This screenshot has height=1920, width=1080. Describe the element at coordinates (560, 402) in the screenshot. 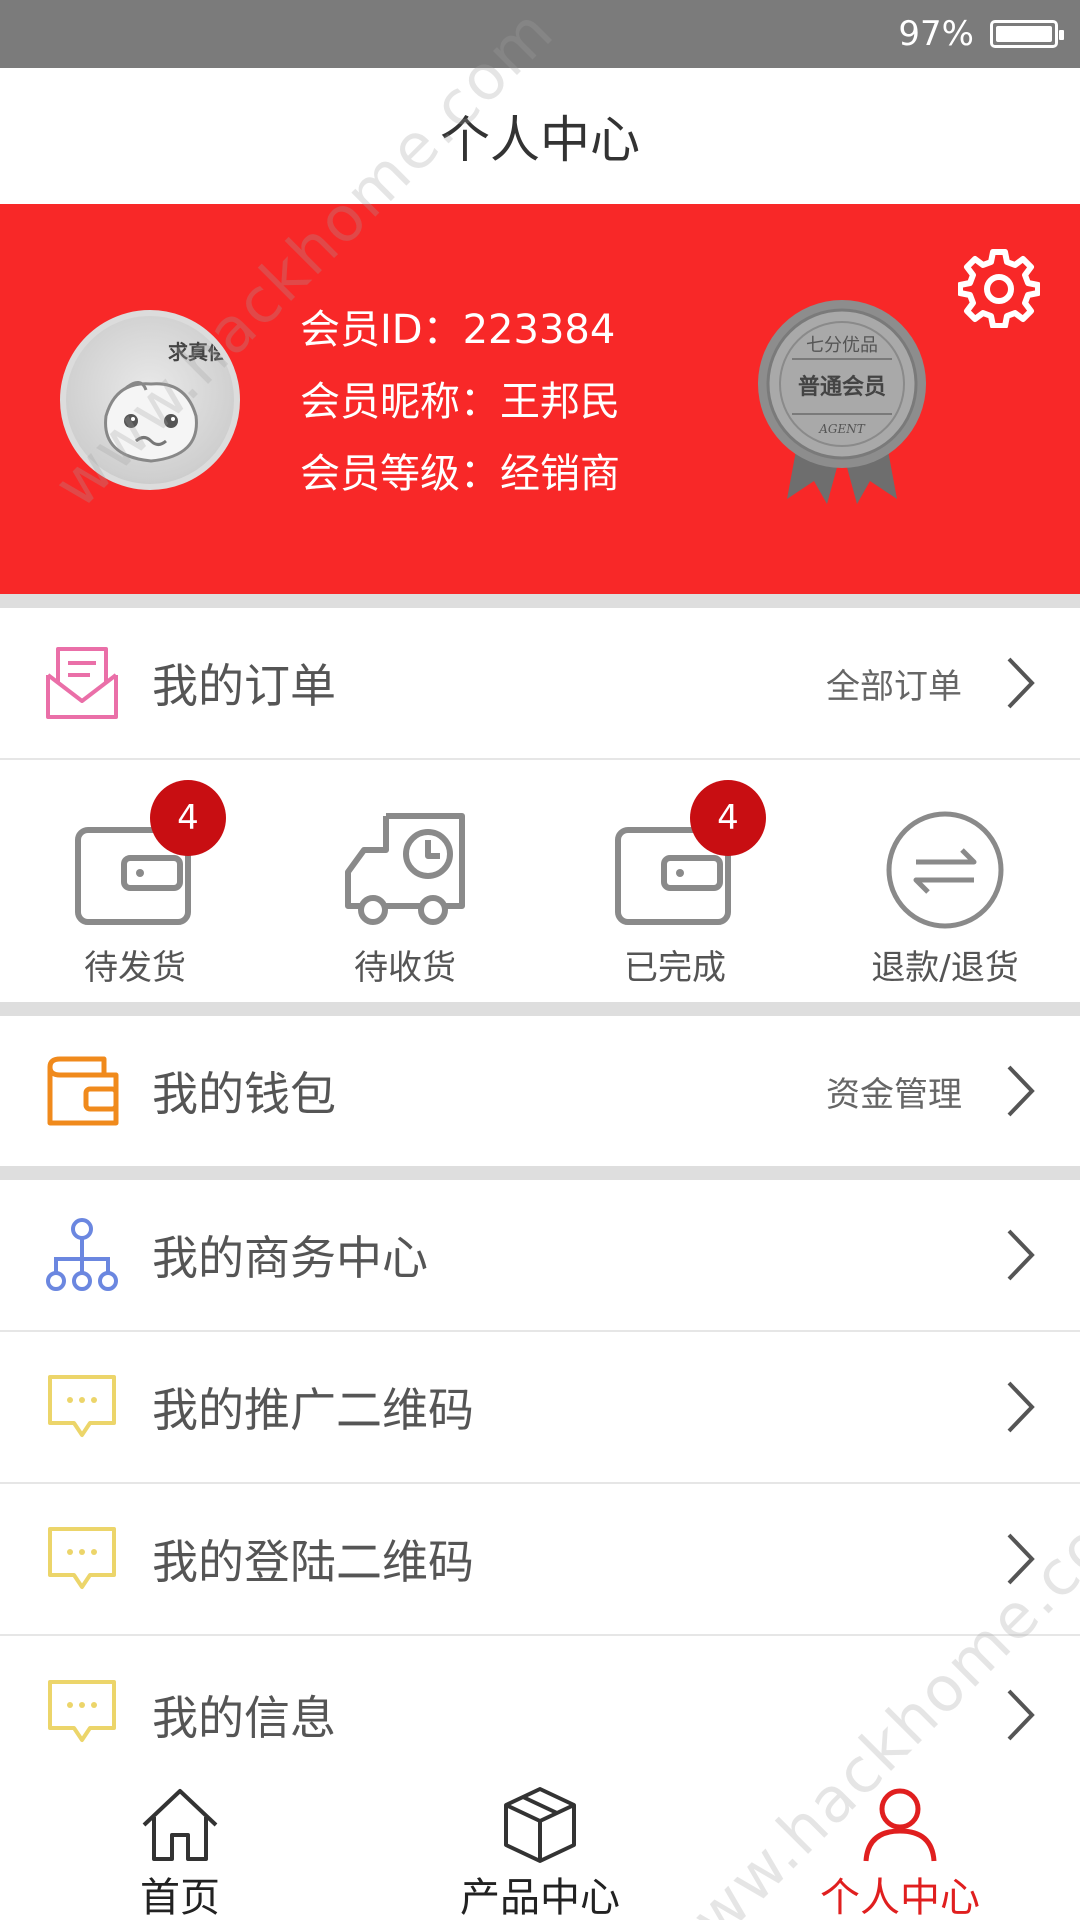

I see `nickname-value: 王邦民` at that location.